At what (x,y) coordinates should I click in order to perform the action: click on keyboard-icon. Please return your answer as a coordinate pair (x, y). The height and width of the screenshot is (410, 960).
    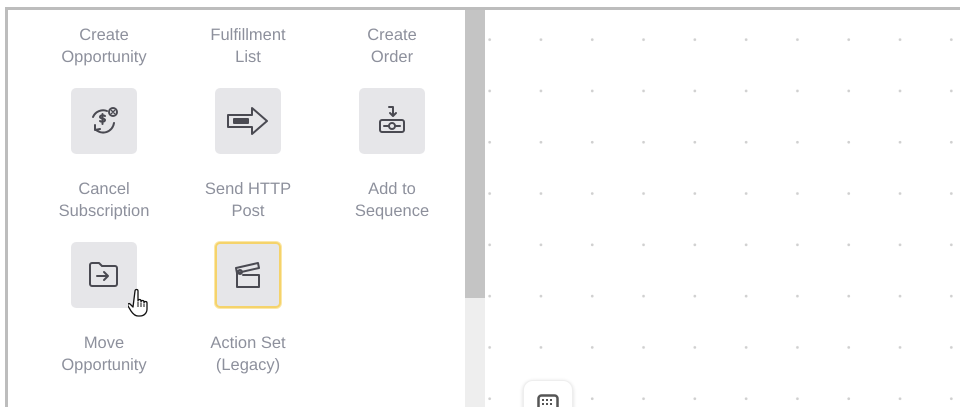
    Looking at the image, I should click on (548, 400).